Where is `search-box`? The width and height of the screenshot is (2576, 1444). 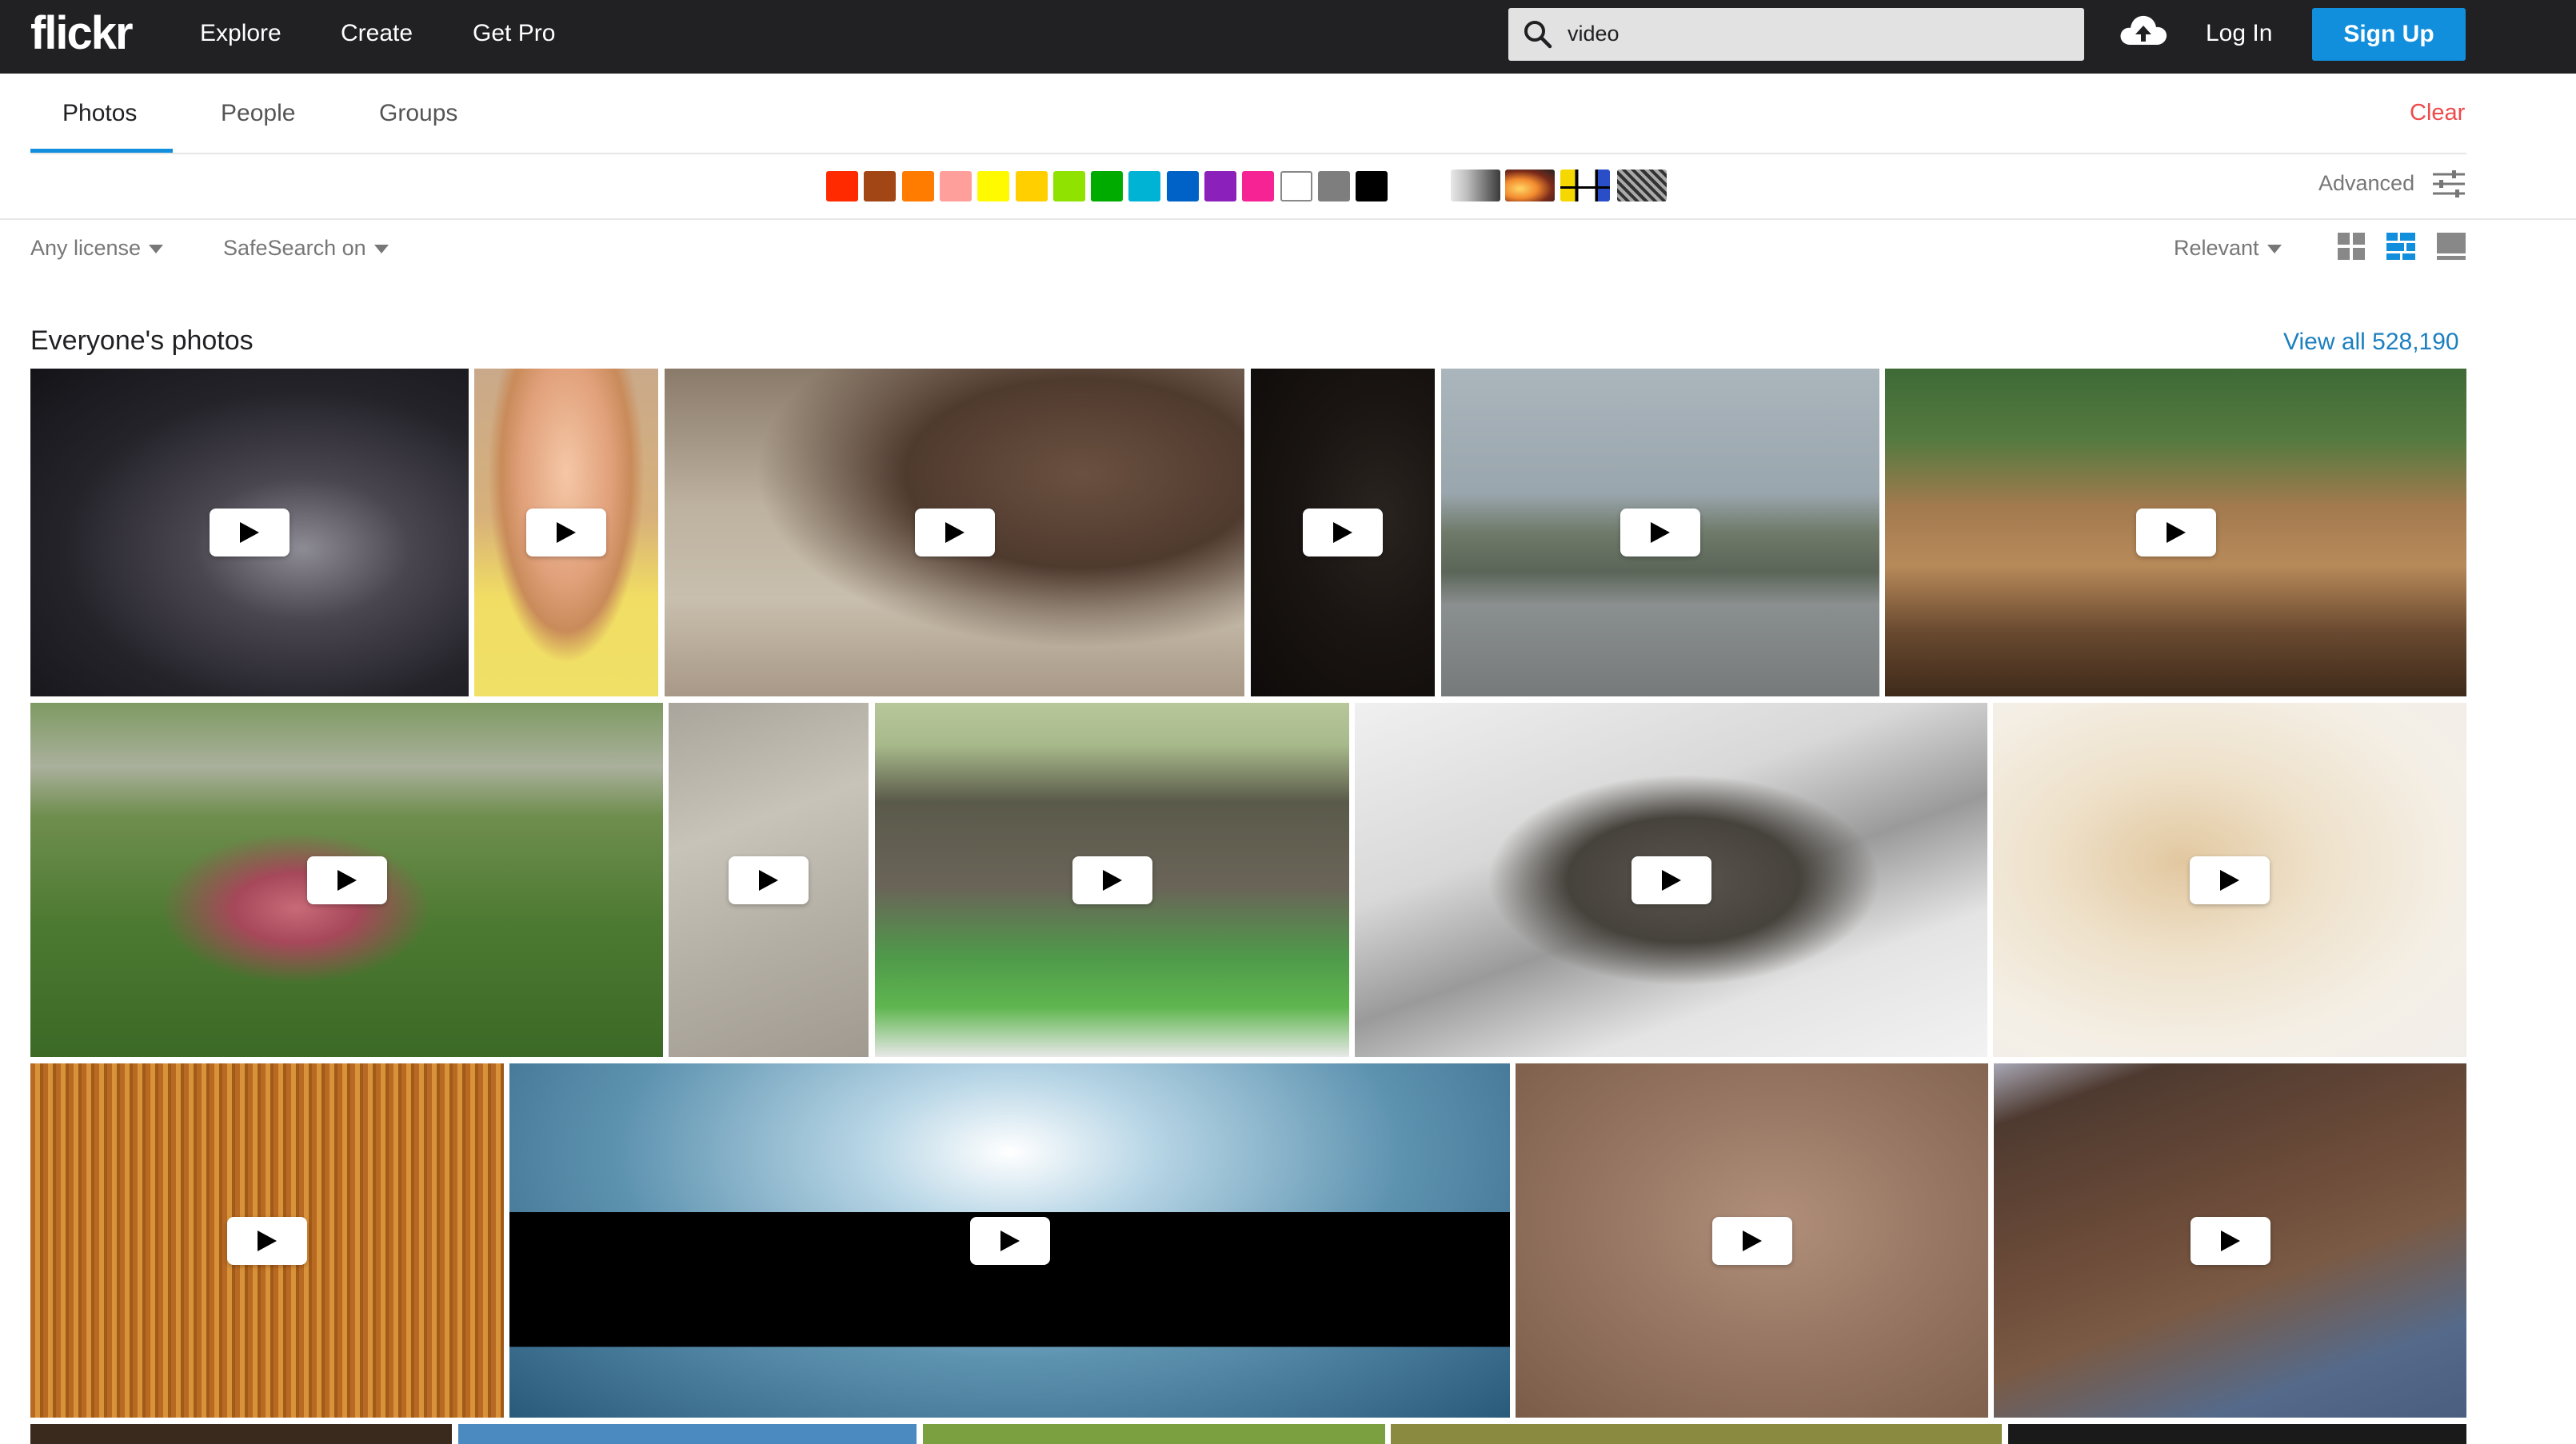 search-box is located at coordinates (1796, 34).